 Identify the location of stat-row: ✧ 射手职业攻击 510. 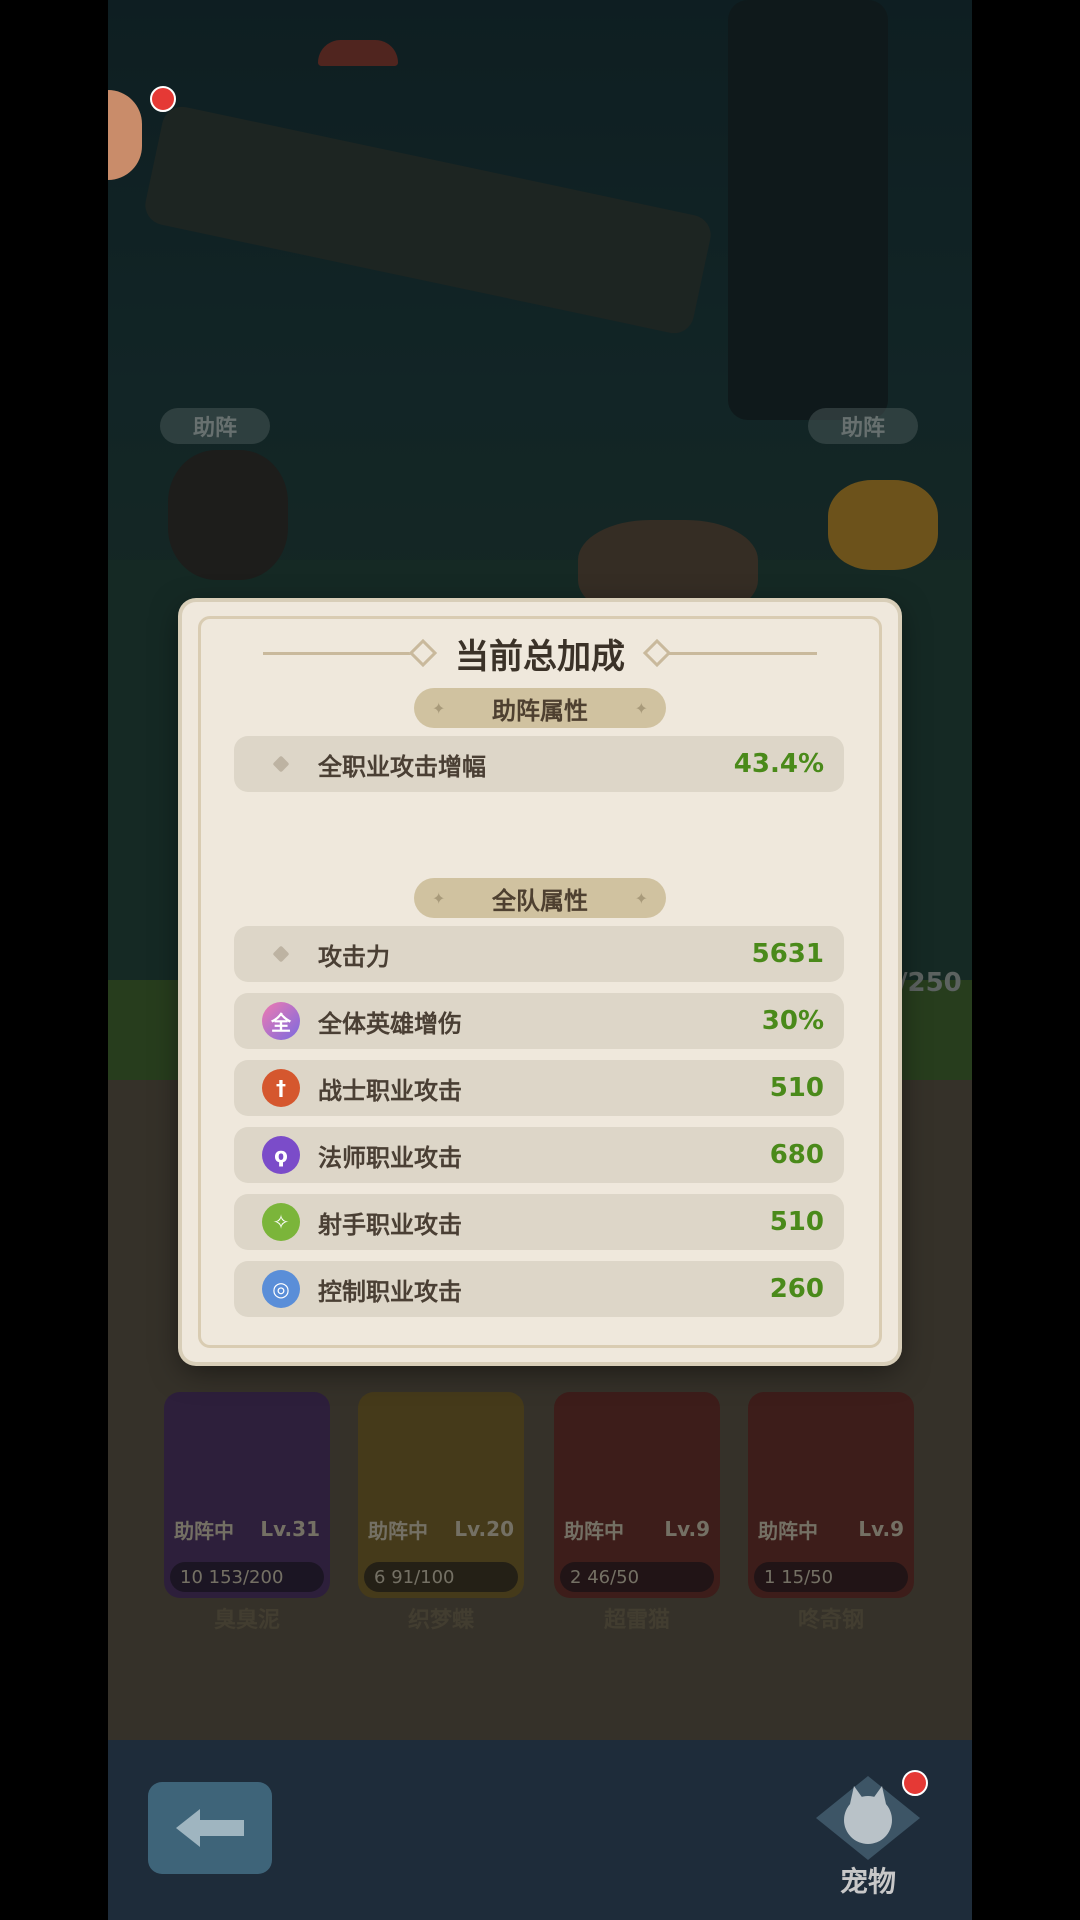
(539, 1222).